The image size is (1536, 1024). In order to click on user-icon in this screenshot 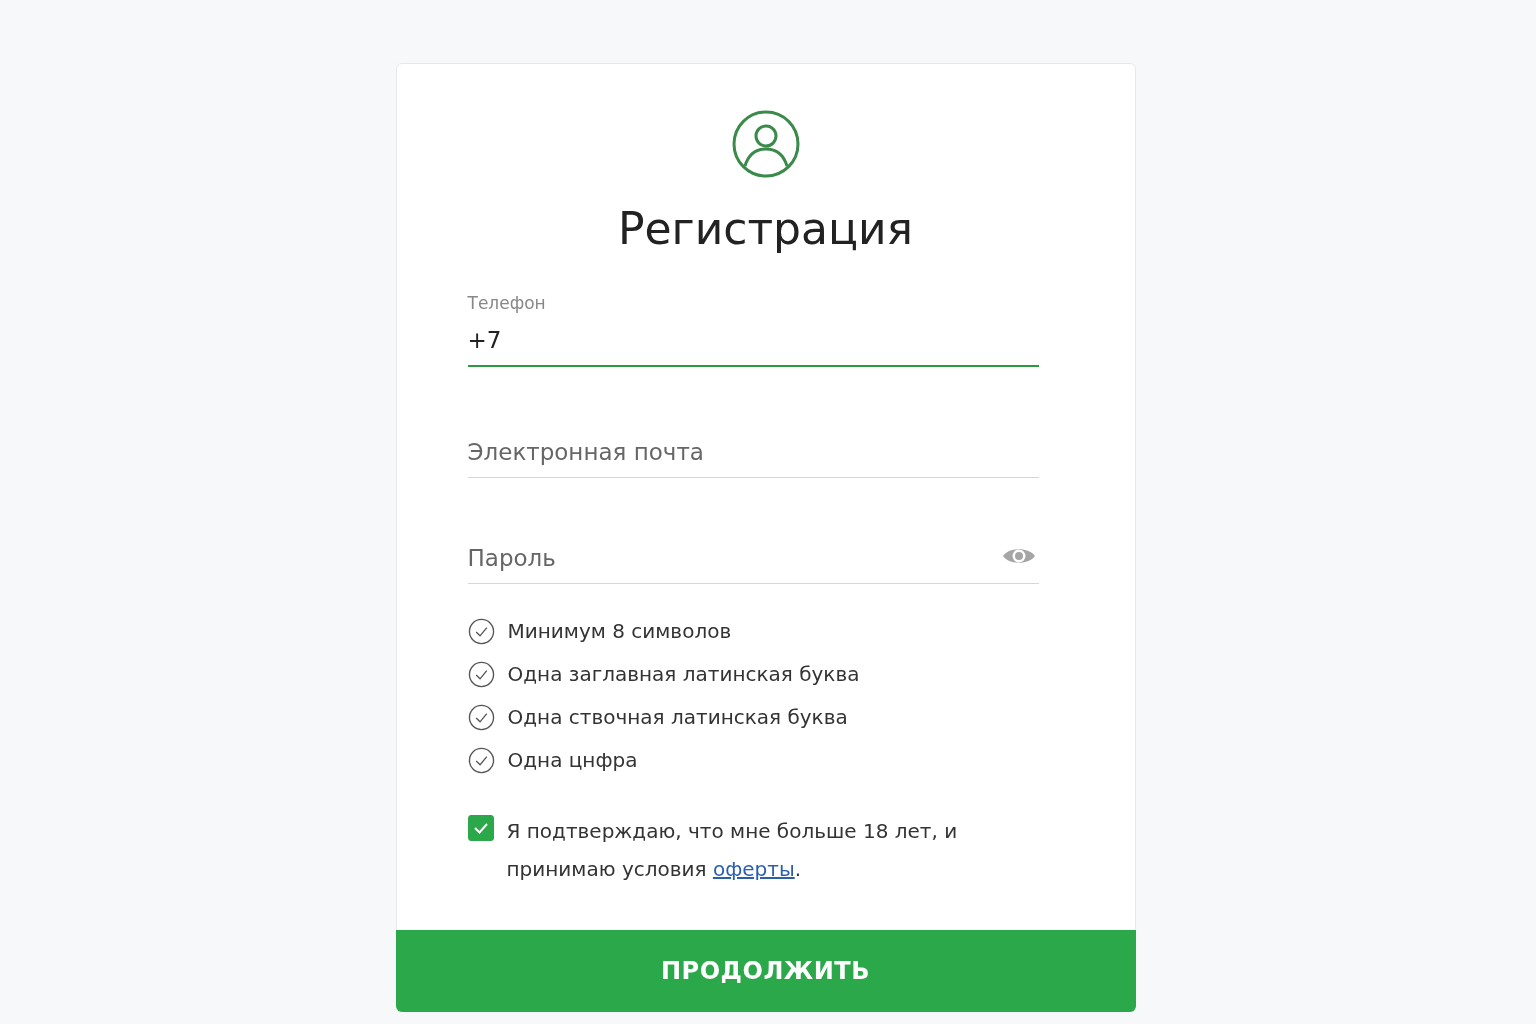, I will do `click(765, 144)`.